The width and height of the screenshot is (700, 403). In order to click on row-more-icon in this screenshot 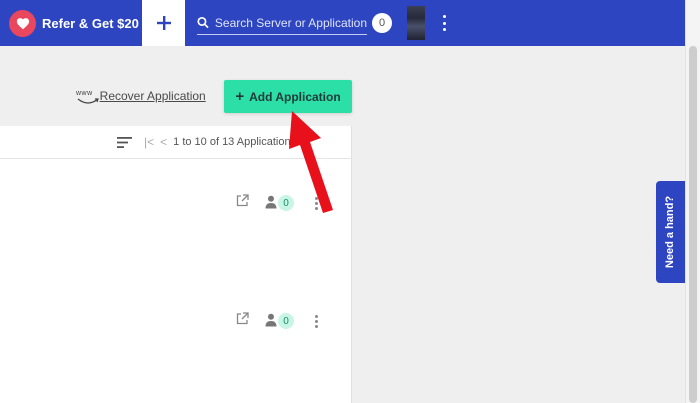, I will do `click(316, 321)`.